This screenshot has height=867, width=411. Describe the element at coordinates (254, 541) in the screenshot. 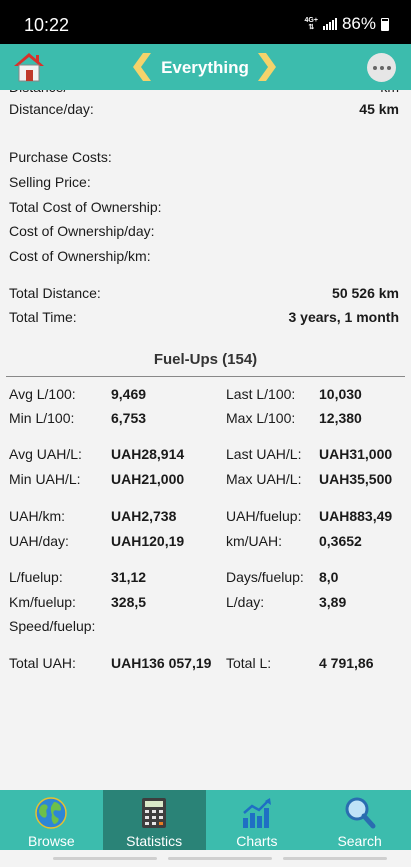

I see `fuelup-label: km/UAH:` at that location.